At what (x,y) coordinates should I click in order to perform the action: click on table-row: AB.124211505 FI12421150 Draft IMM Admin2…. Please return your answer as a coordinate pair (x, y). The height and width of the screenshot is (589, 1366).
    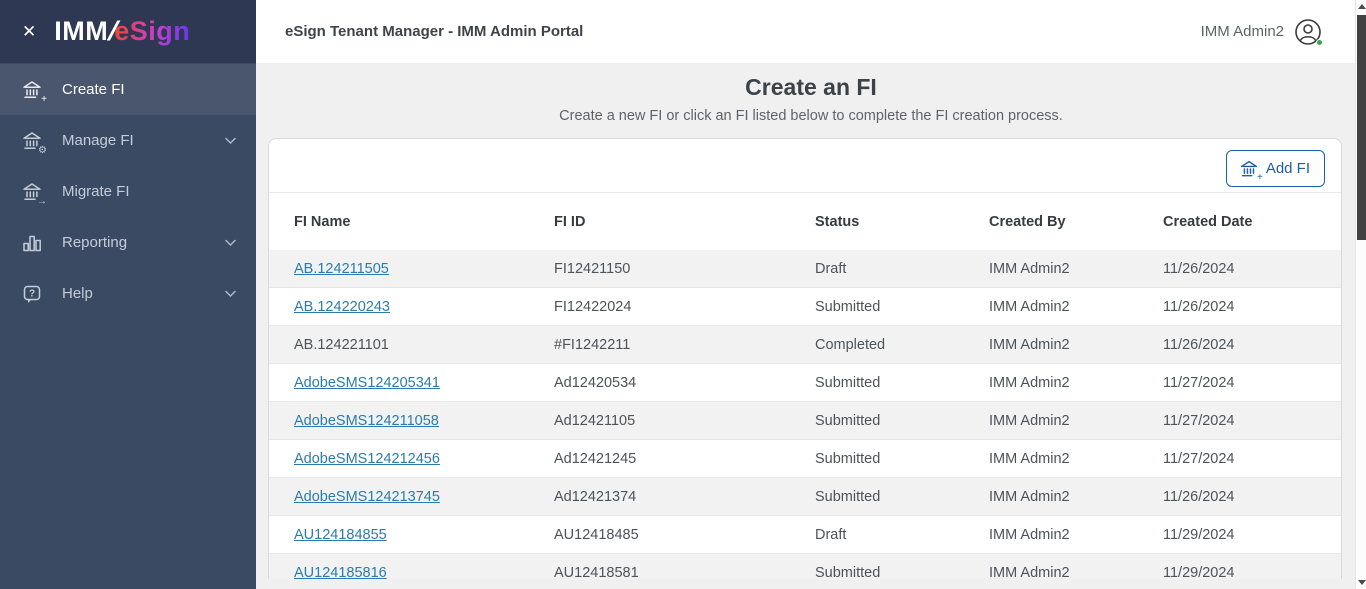
    Looking at the image, I should click on (805, 269).